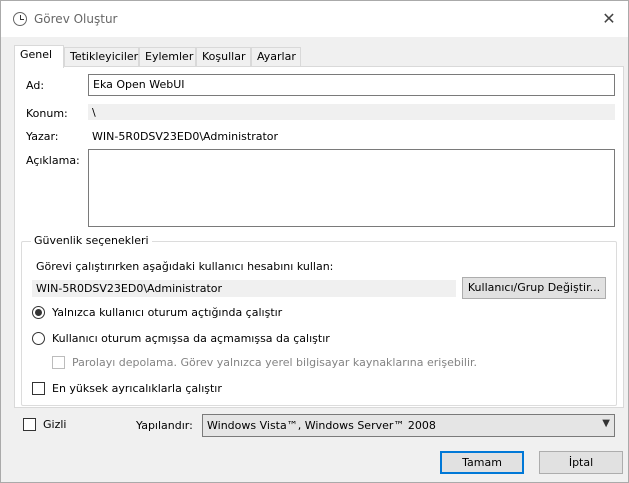  What do you see at coordinates (54, 424) in the screenshot?
I see `hidden-label: Gizli` at bounding box center [54, 424].